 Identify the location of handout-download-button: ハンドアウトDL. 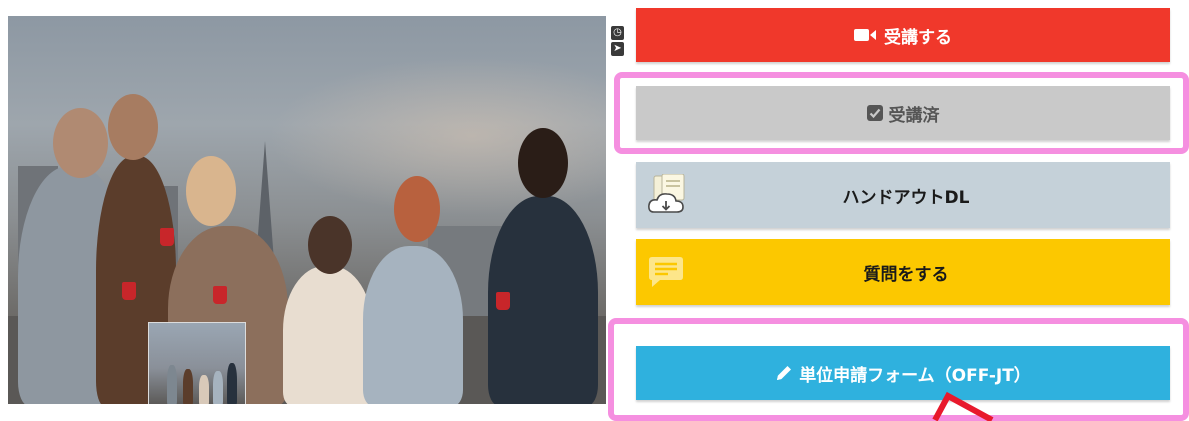
(903, 195).